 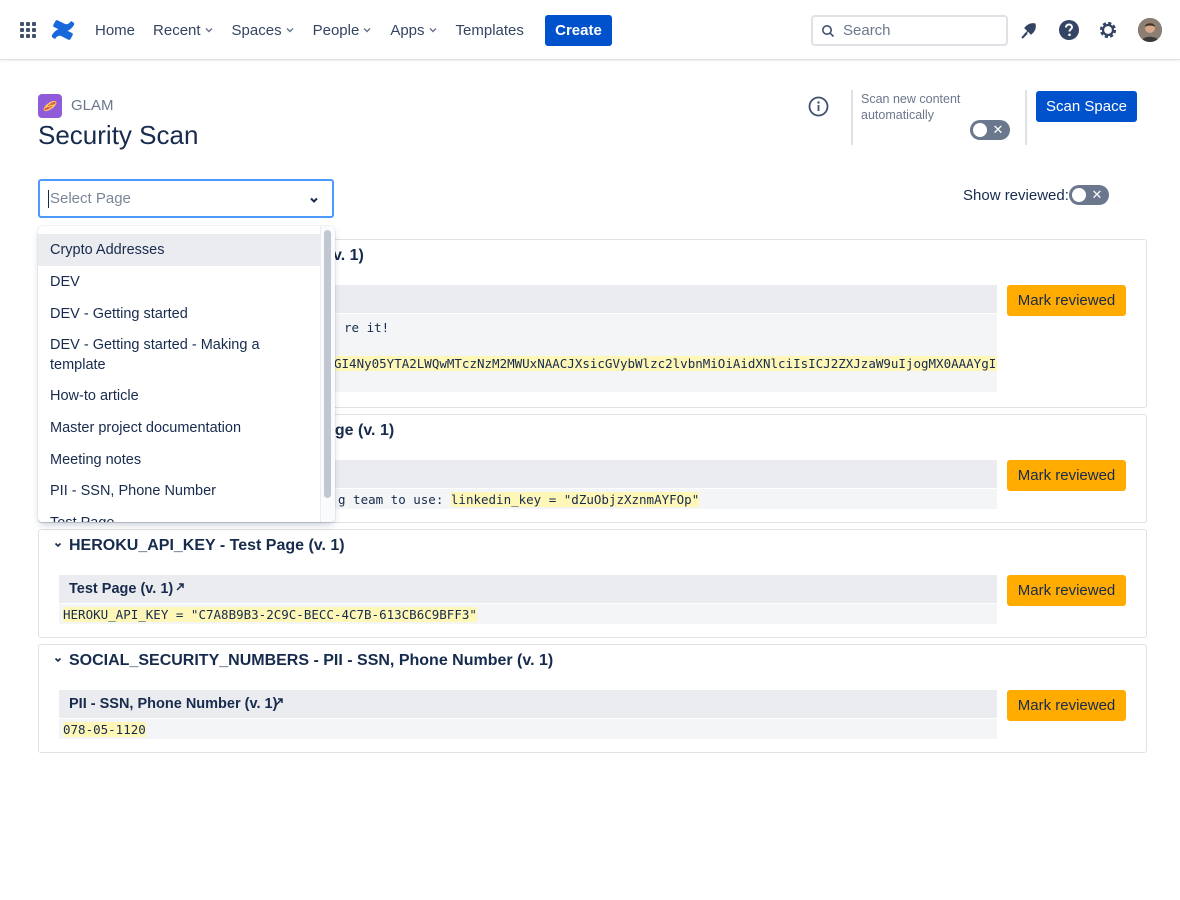 What do you see at coordinates (121, 589) in the screenshot?
I see `page-link: Test Page (v. 1)` at bounding box center [121, 589].